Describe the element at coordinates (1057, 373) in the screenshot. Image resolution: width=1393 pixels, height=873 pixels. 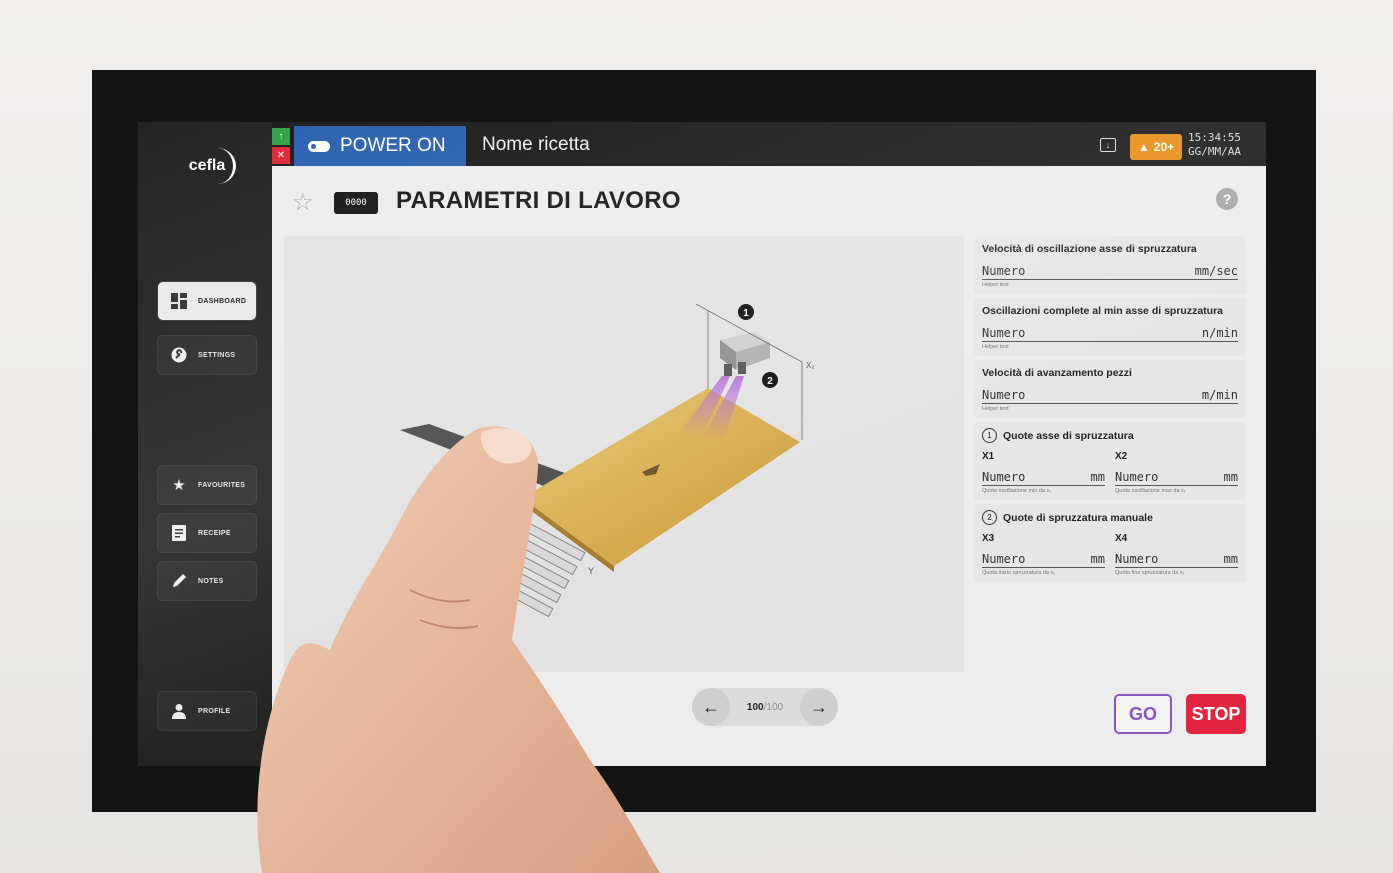
I see `param-label: Velocità di avanzamento pezzi` at that location.